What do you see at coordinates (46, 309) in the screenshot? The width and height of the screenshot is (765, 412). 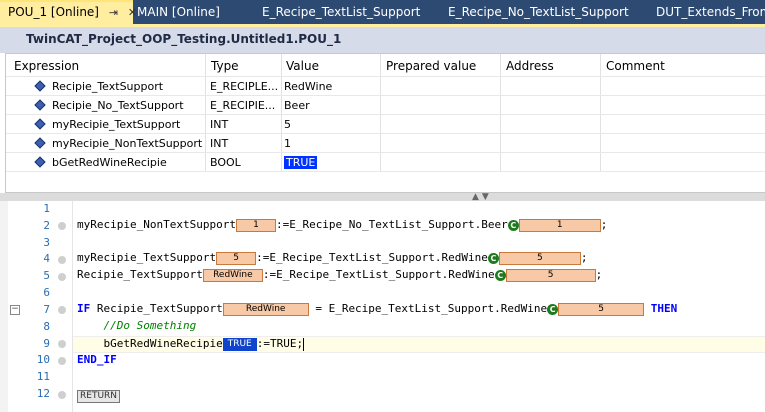 I see `line-number: 7` at bounding box center [46, 309].